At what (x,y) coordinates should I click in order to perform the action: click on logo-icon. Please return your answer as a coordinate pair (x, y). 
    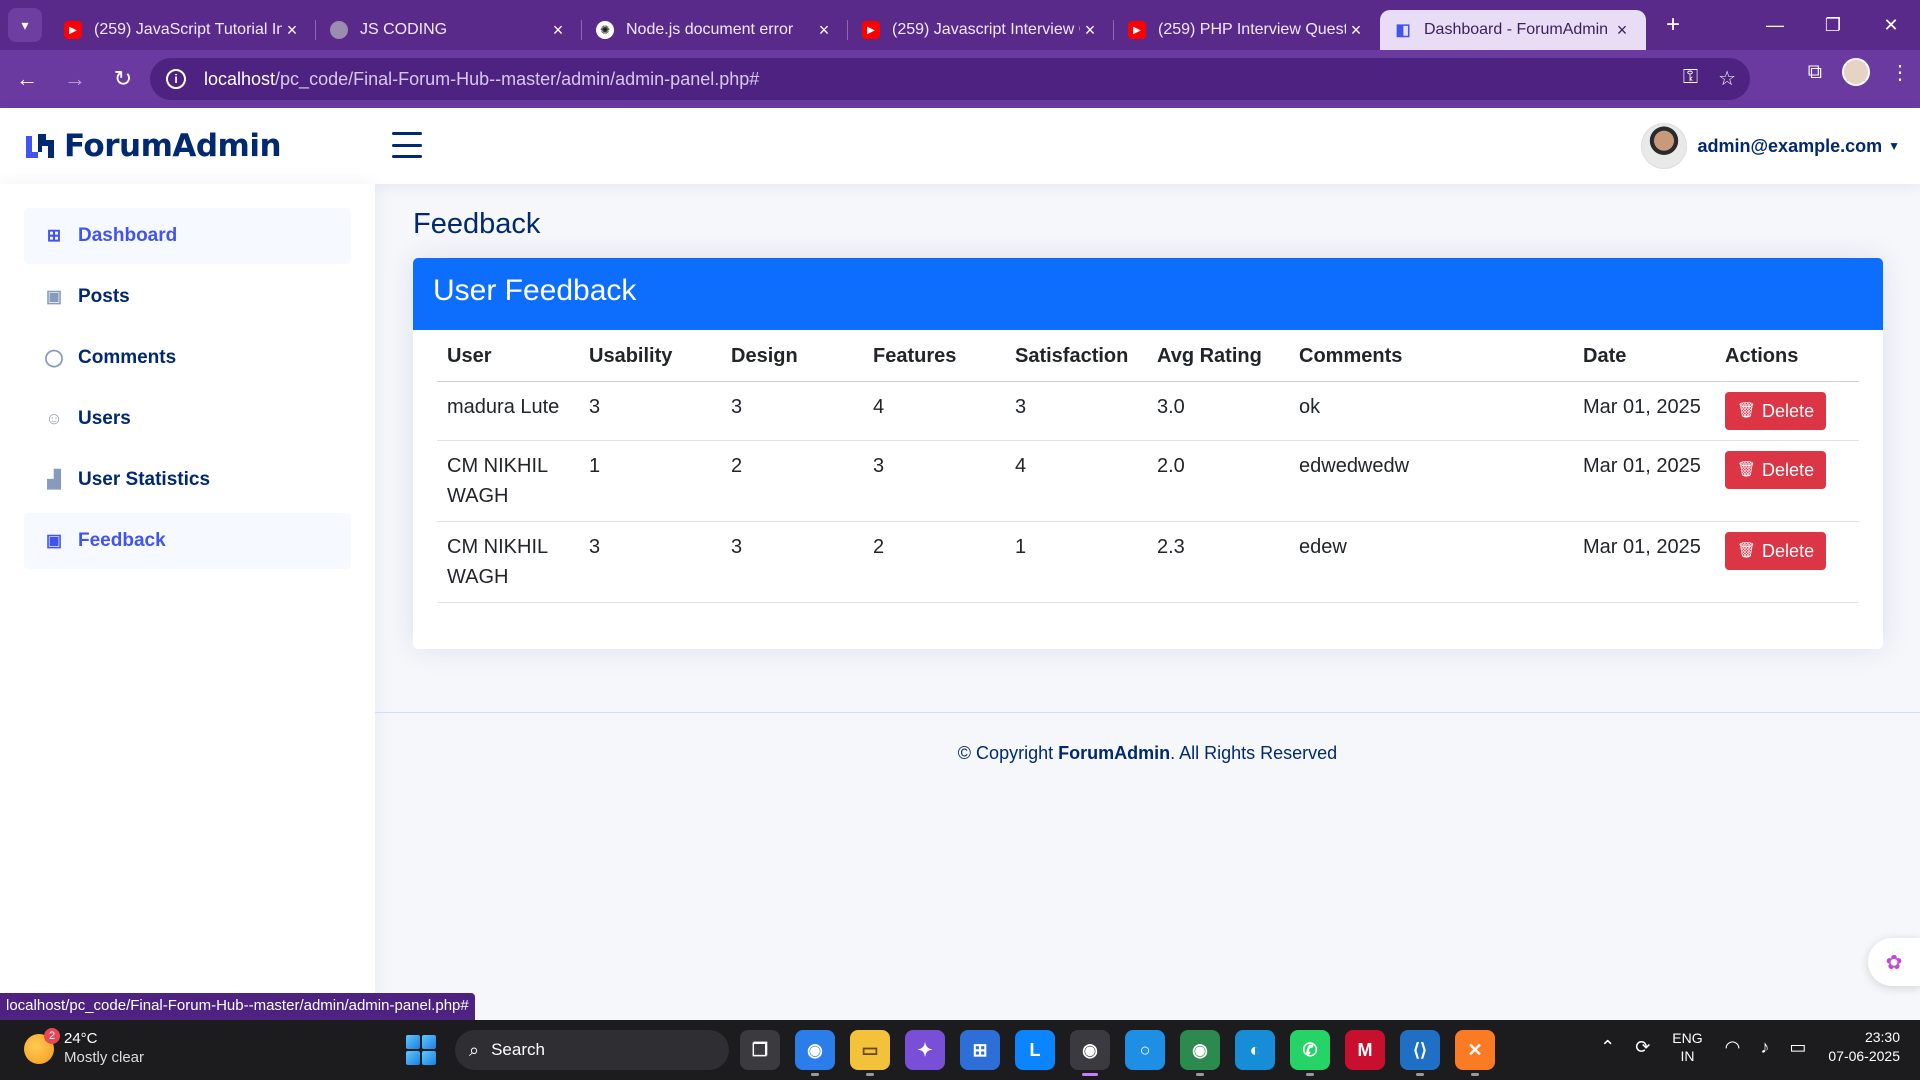
    Looking at the image, I should click on (40, 146).